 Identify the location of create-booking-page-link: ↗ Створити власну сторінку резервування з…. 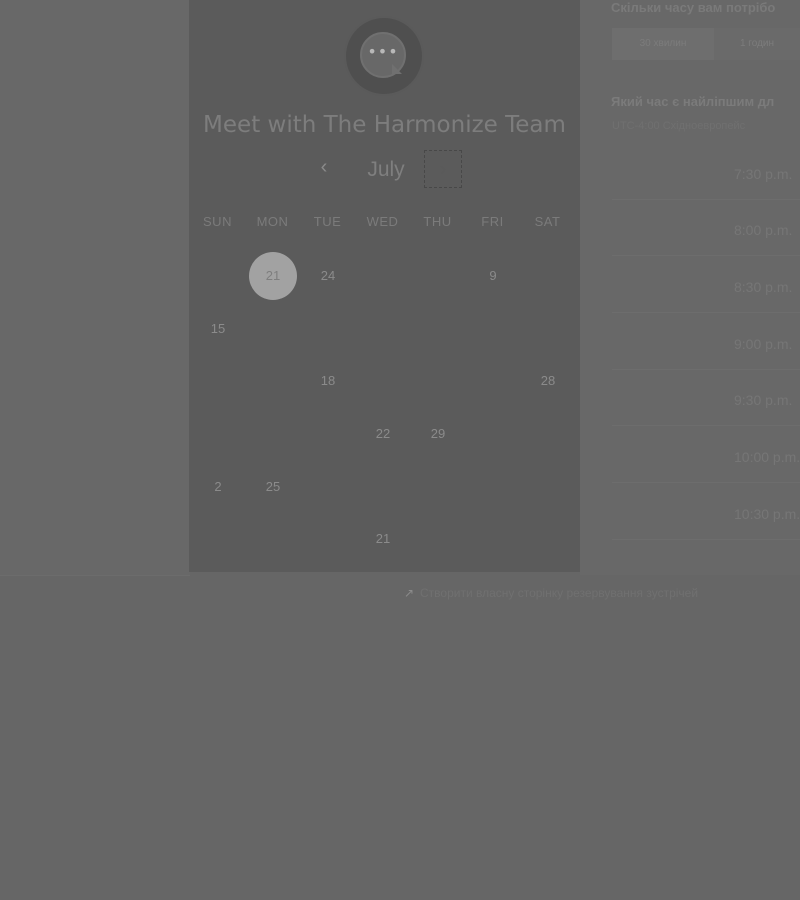
(551, 595).